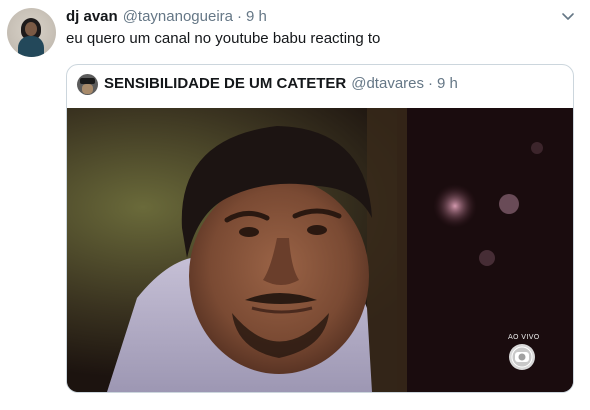  I want to click on quoted-timestamp: 9 h, so click(447, 83).